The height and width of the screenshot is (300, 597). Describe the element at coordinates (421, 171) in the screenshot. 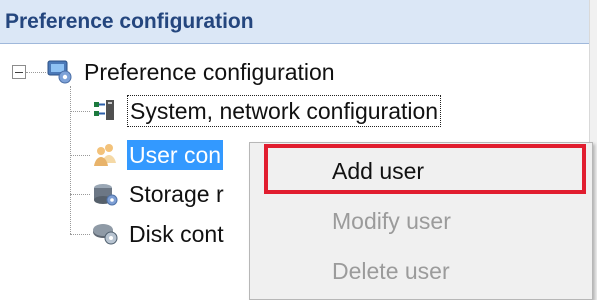

I see `add-user-menu-item: Add user` at that location.